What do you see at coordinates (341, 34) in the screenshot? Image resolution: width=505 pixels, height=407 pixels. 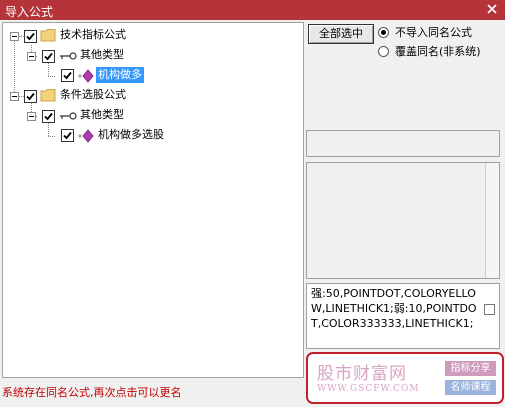 I see `select-all-button: 全部选中` at bounding box center [341, 34].